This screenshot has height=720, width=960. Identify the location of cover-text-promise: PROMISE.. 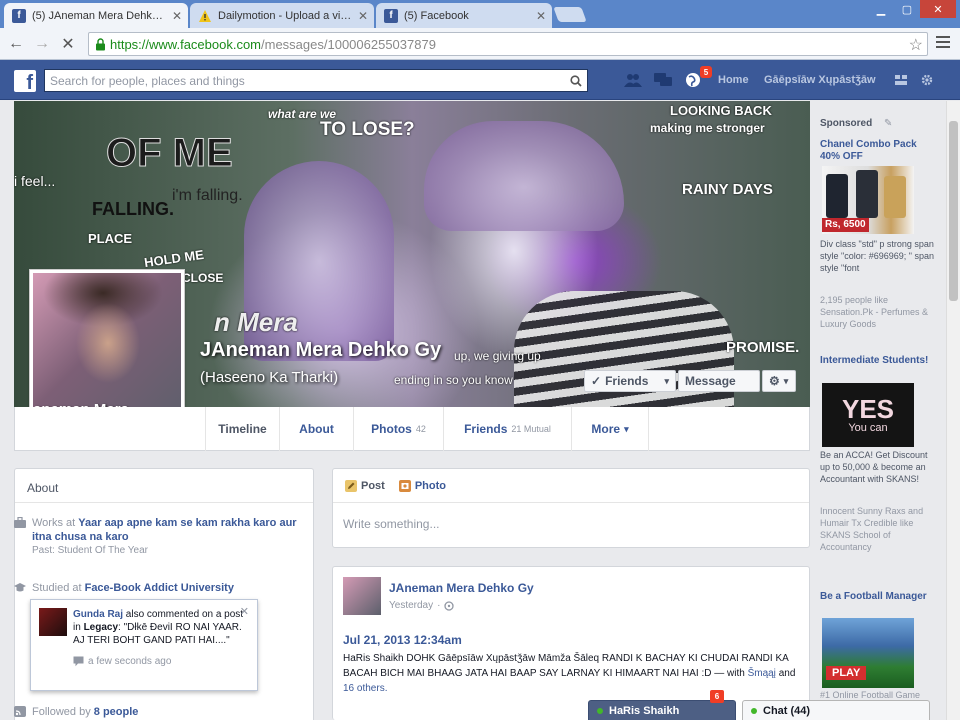
(763, 347).